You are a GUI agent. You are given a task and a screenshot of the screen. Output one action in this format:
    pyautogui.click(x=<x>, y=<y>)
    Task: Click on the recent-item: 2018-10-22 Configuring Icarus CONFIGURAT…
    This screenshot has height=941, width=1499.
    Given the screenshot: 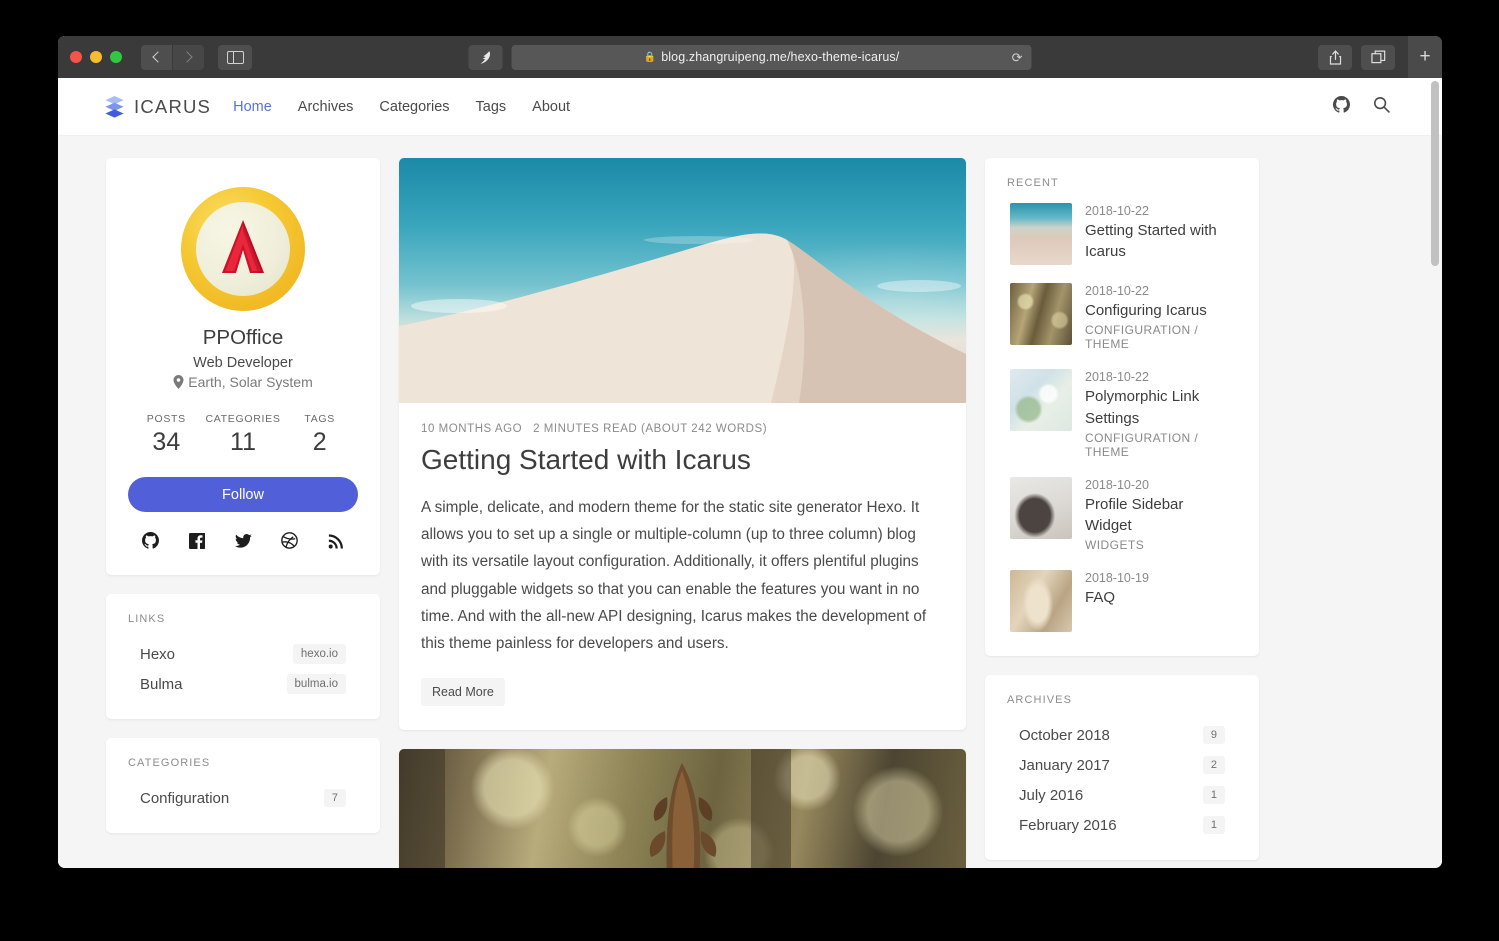 What is the action you would take?
    pyautogui.click(x=1122, y=317)
    